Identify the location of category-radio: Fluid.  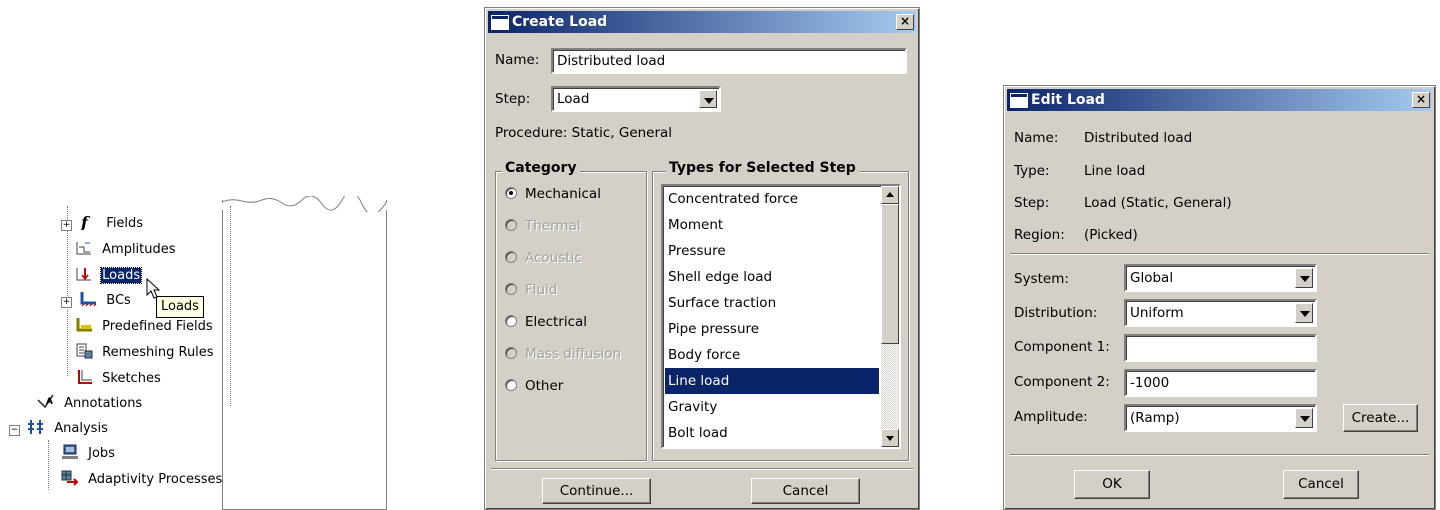
(531, 290).